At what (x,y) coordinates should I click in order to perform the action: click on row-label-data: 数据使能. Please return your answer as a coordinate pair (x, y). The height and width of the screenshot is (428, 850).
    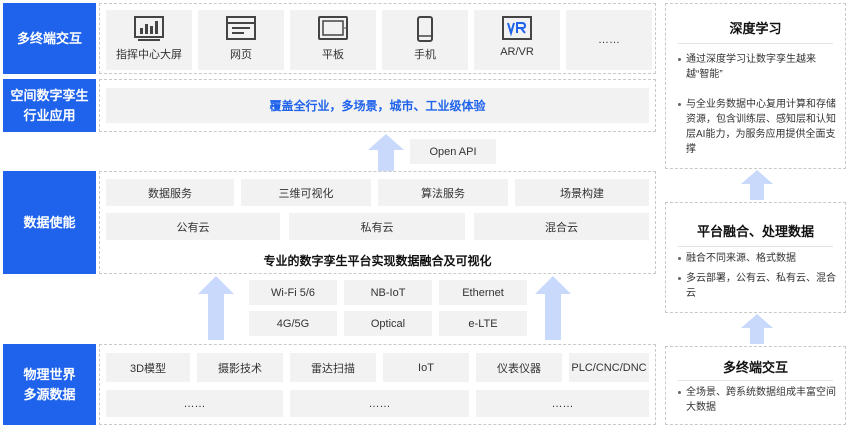
    Looking at the image, I should click on (49, 222).